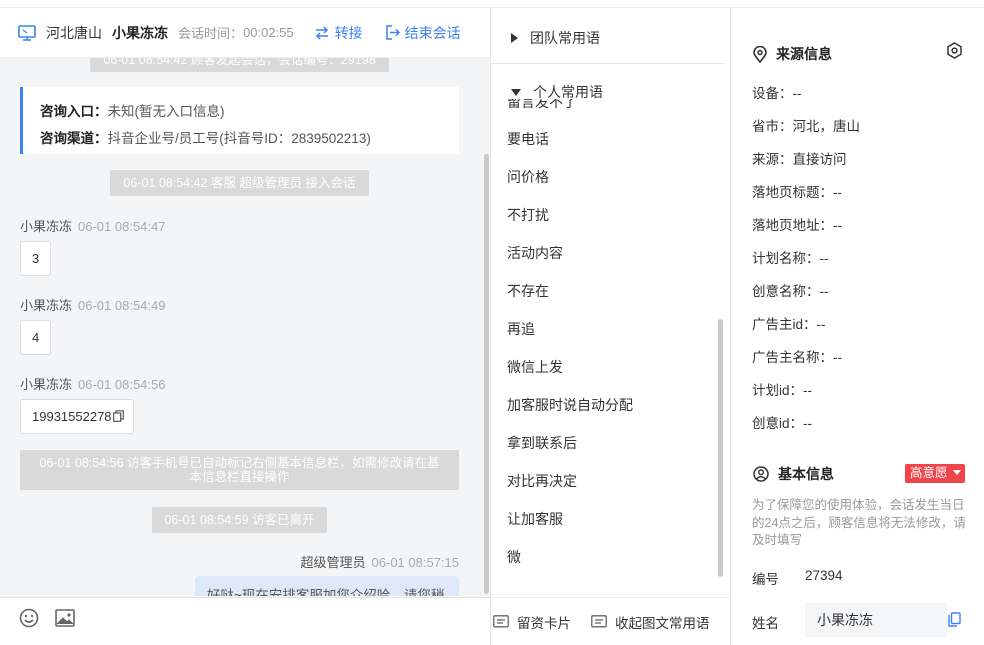  I want to click on message-bubble: 3, so click(36, 258).